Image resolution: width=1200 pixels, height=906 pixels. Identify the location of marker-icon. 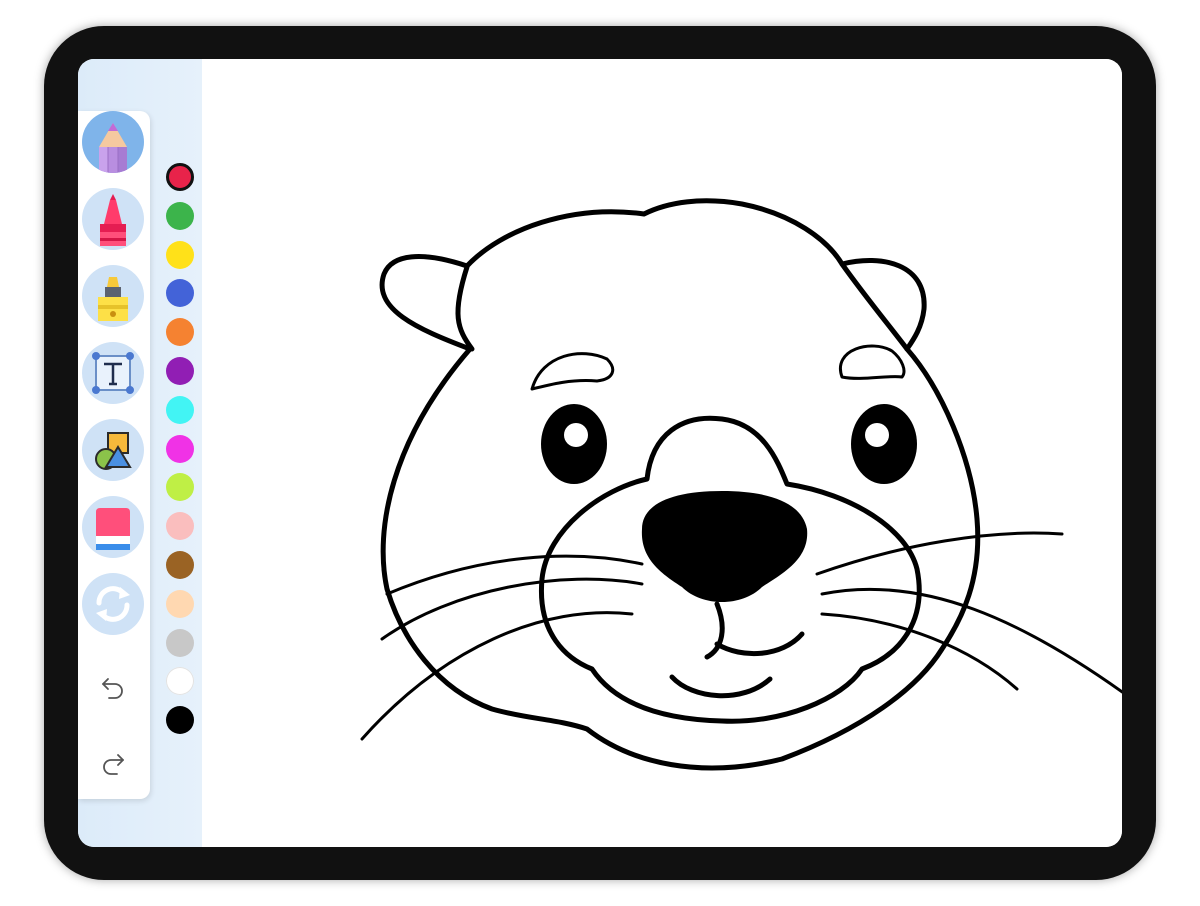
(113, 299).